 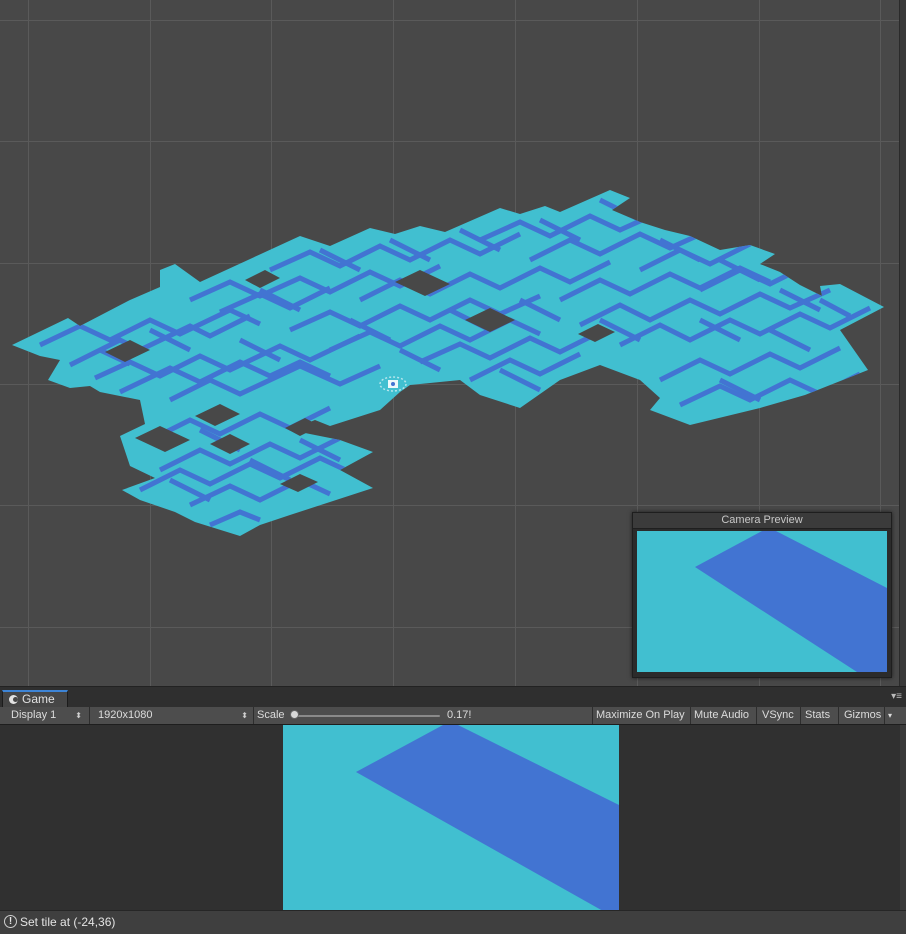 I want to click on gizmos-dropdown-icon: ▾, so click(x=890, y=715).